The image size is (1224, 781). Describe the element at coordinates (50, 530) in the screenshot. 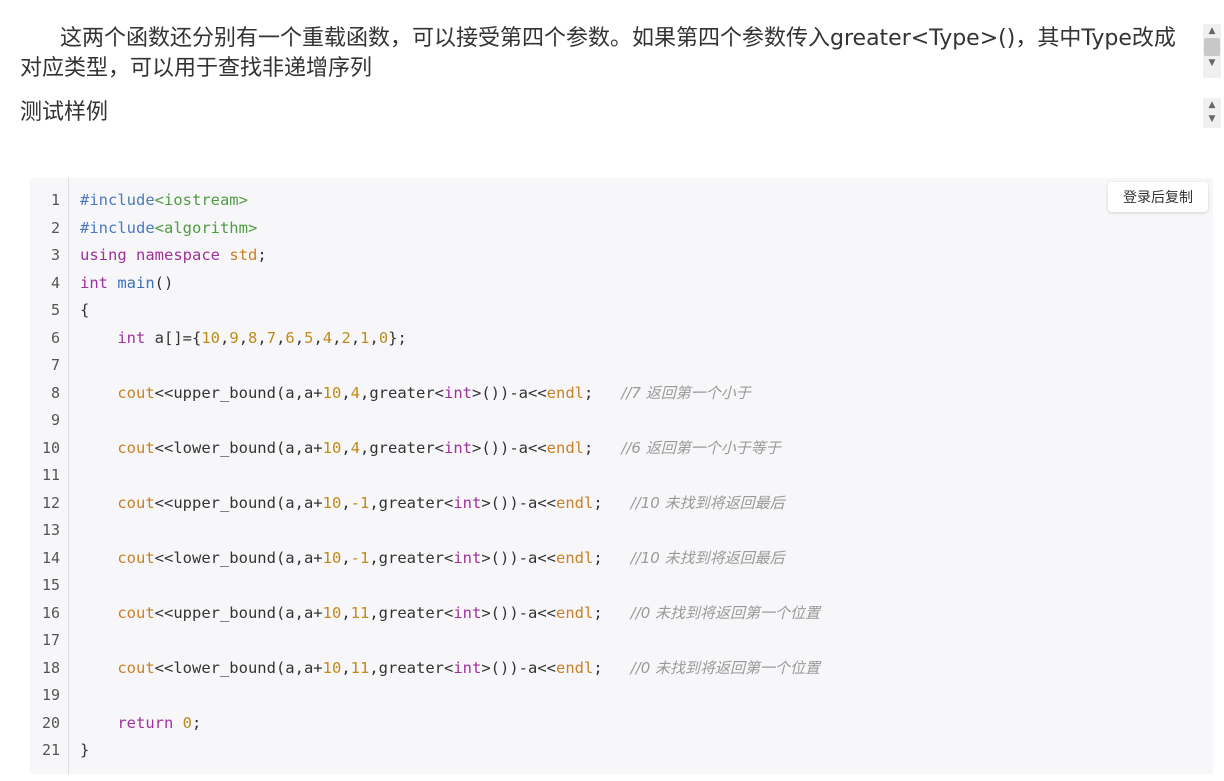

I see `line-number: 13` at that location.